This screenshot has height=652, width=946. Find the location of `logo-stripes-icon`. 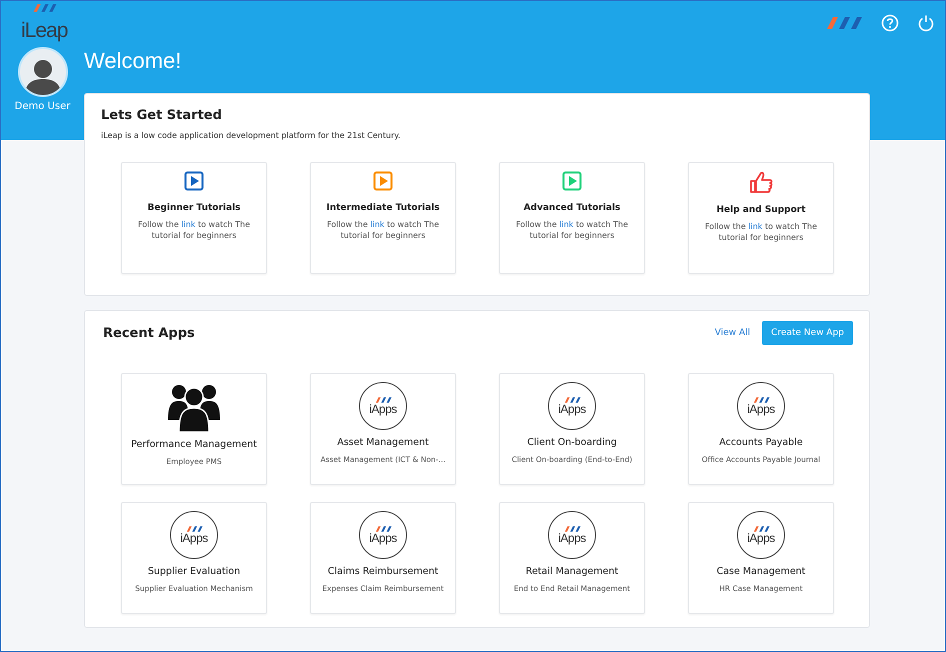

logo-stripes-icon is located at coordinates (44, 8).